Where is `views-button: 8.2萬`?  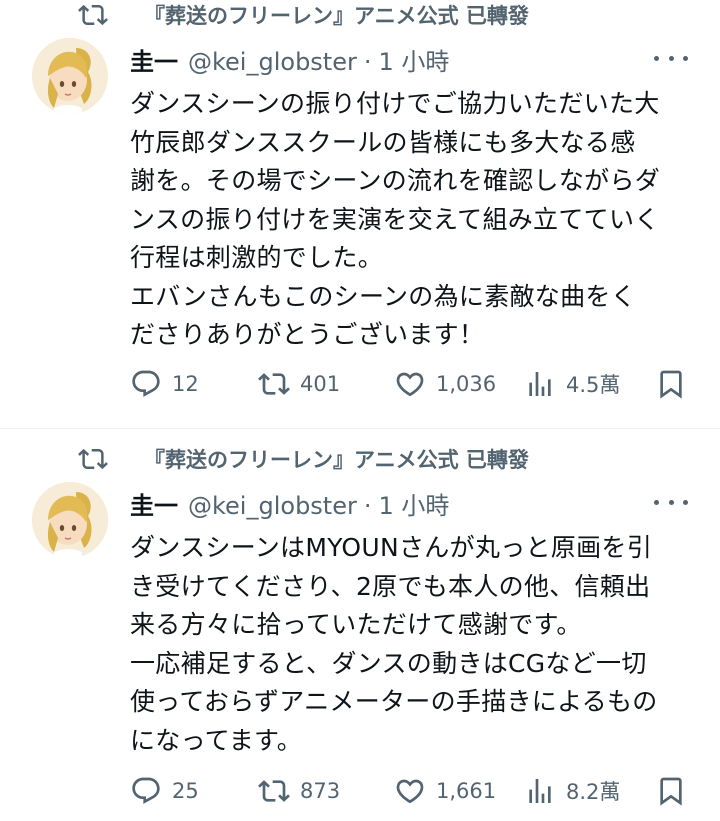 views-button: 8.2萬 is located at coordinates (572, 791).